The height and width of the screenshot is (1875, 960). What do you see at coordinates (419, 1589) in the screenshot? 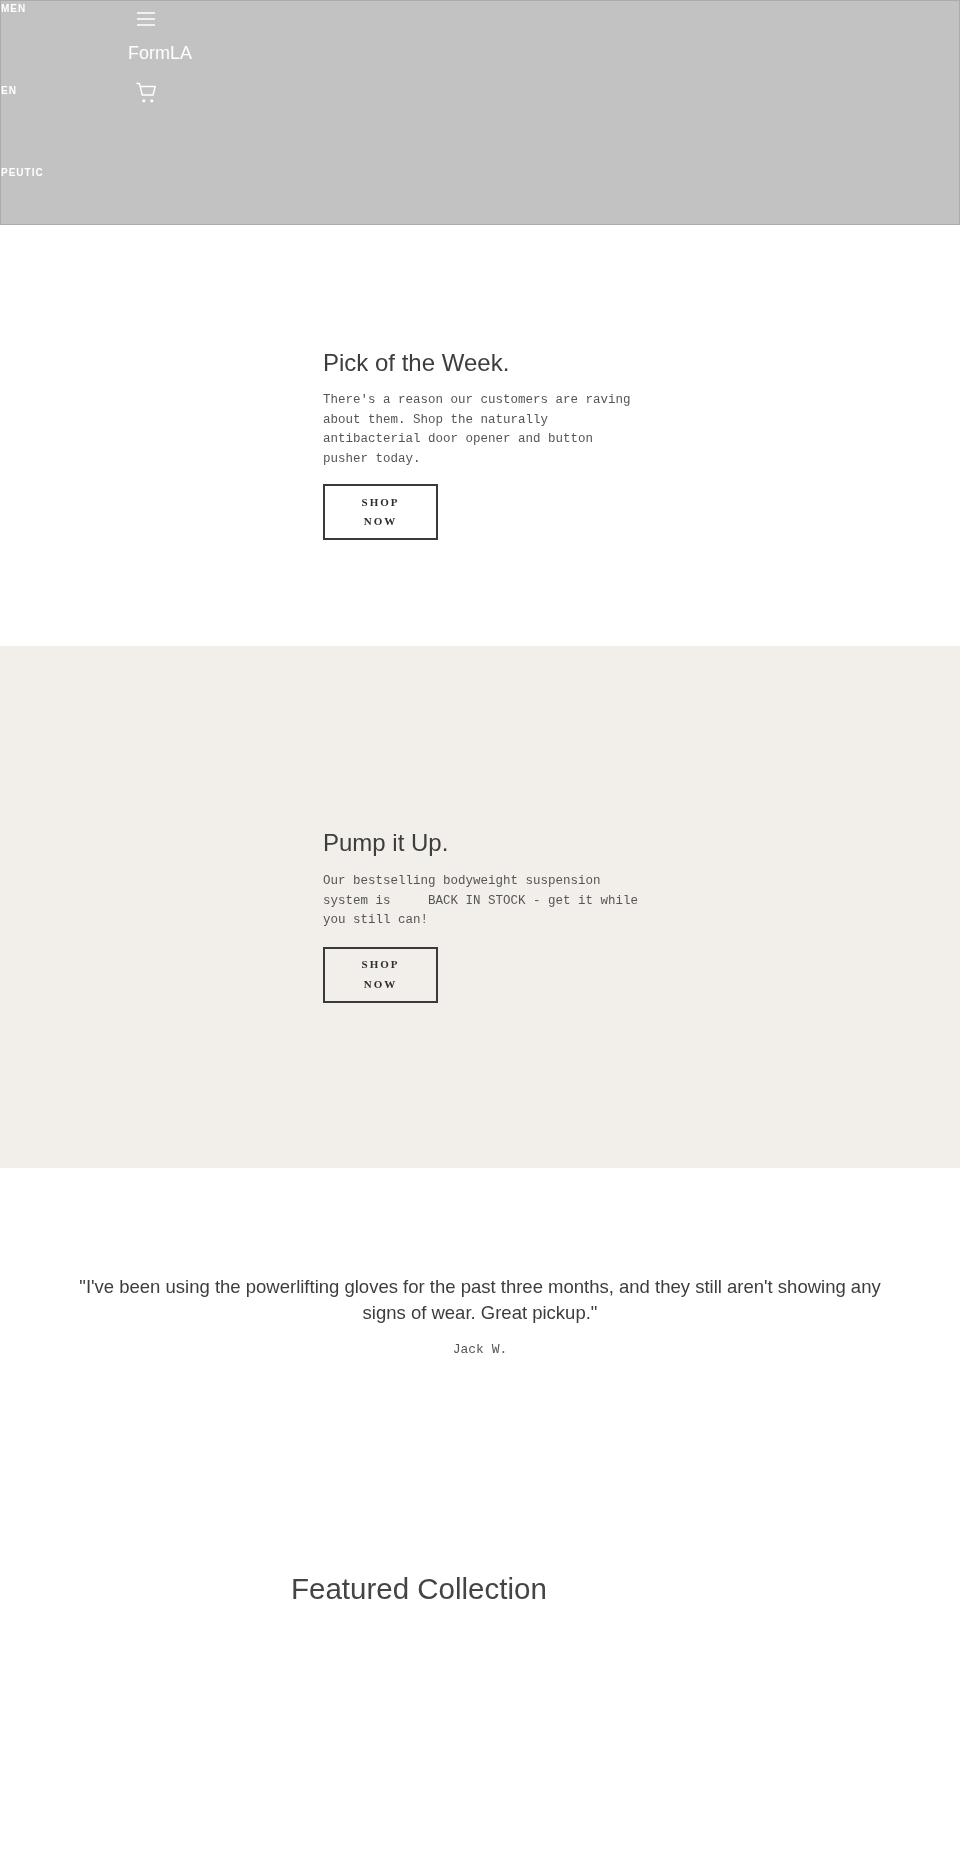
I see `section-heading: Featured Collection` at bounding box center [419, 1589].